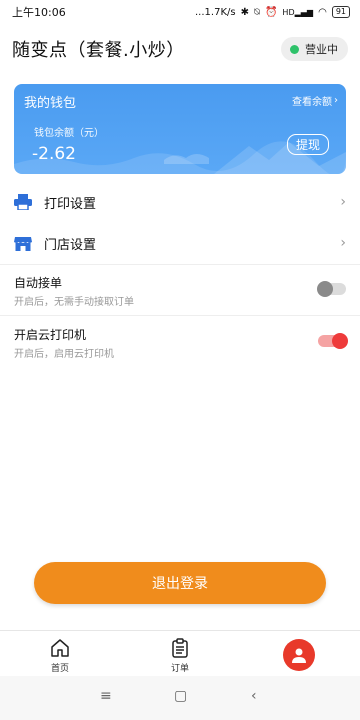 The height and width of the screenshot is (720, 360). I want to click on menu-icon: ≡, so click(106, 696).